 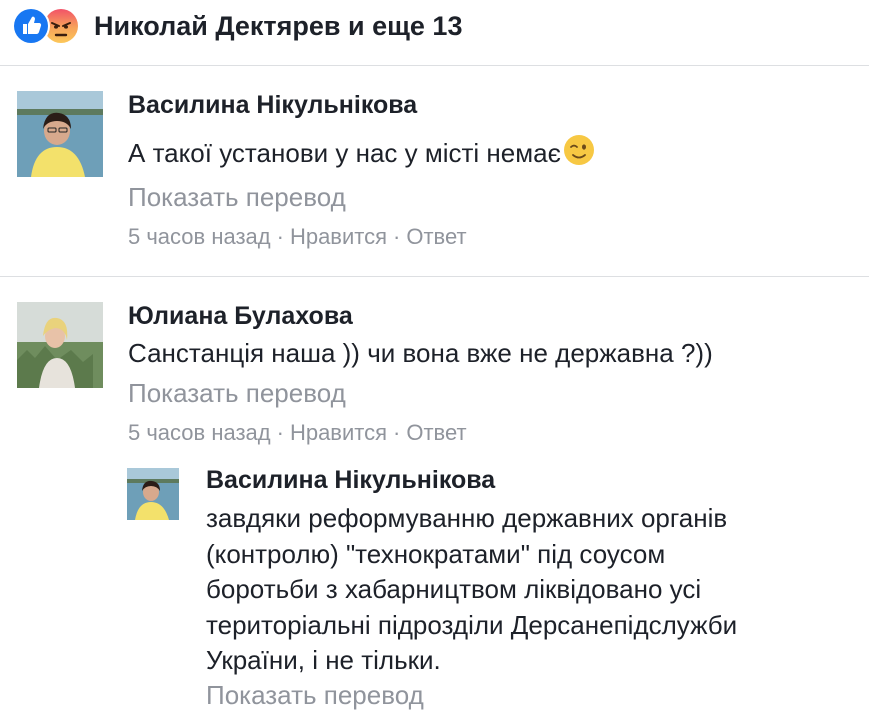 I want to click on reactions-summary: Николай Дектярев и еще 13, so click(x=434, y=33).